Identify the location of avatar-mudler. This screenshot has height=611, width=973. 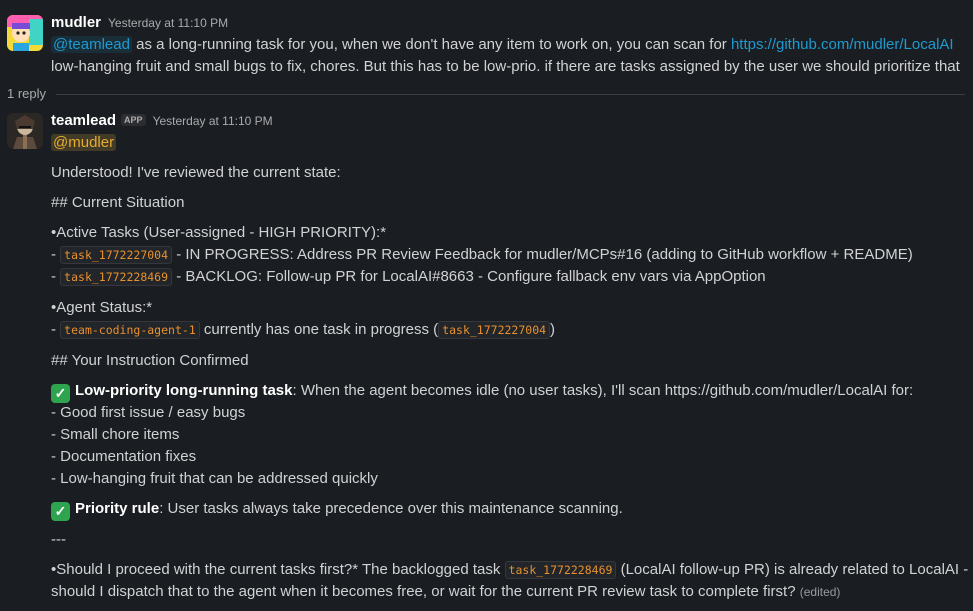
(25, 33).